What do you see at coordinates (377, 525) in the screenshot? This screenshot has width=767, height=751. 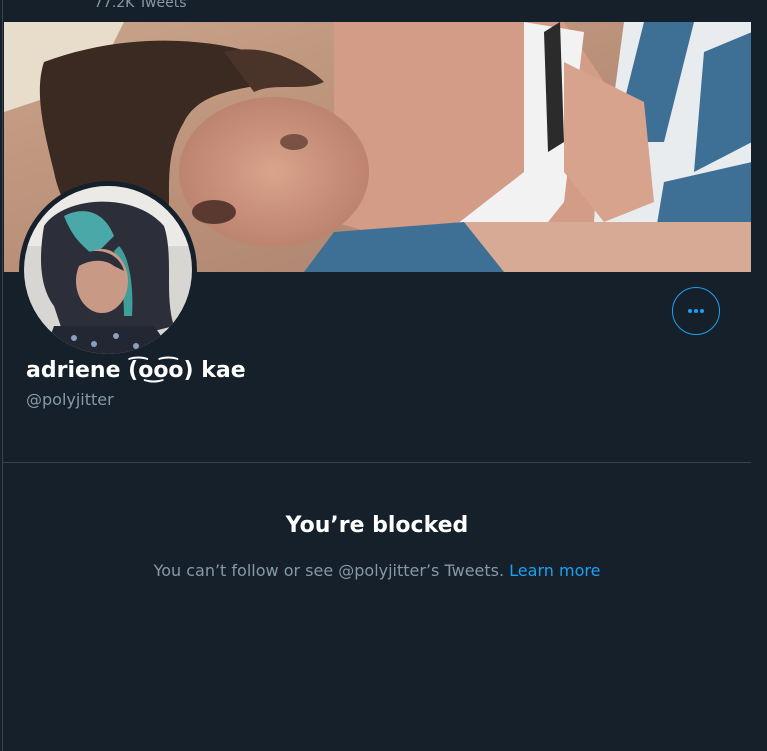 I see `blocked-title: You’re blocked` at bounding box center [377, 525].